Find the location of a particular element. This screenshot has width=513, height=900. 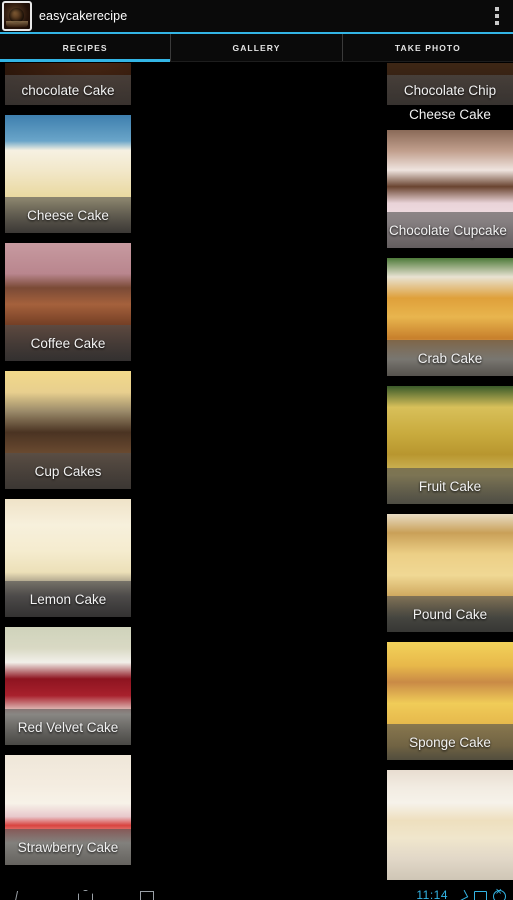

tab-gallery: GALLERY is located at coordinates (256, 47).